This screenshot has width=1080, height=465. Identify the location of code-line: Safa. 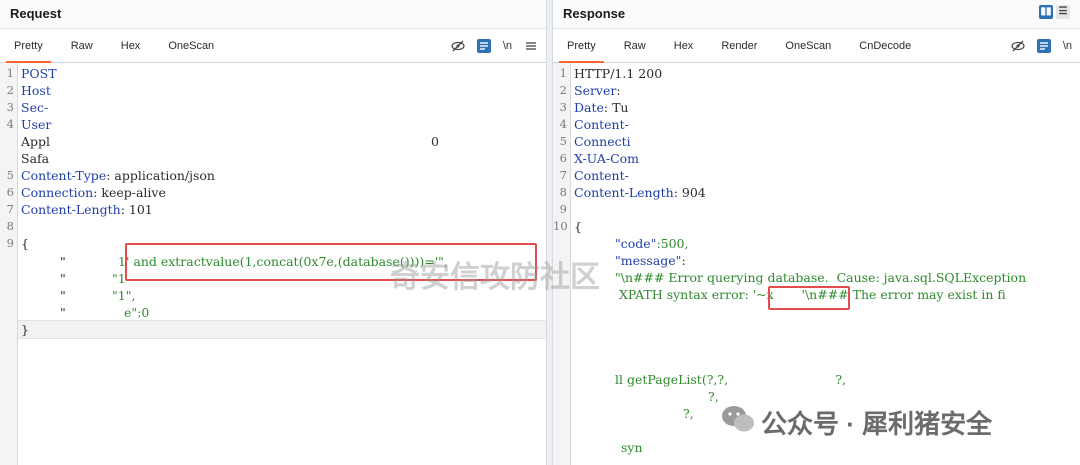
(35, 158).